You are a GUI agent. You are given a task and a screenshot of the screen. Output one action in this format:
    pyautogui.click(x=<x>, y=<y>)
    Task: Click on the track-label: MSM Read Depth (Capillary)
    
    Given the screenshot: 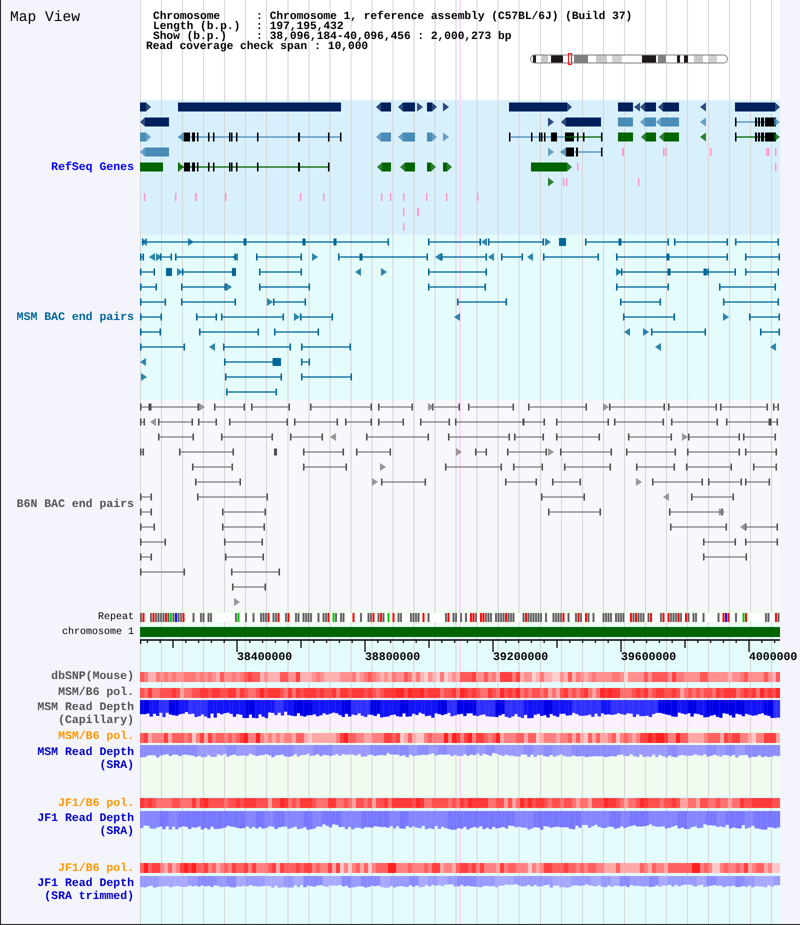 What is the action you would take?
    pyautogui.click(x=85, y=714)
    